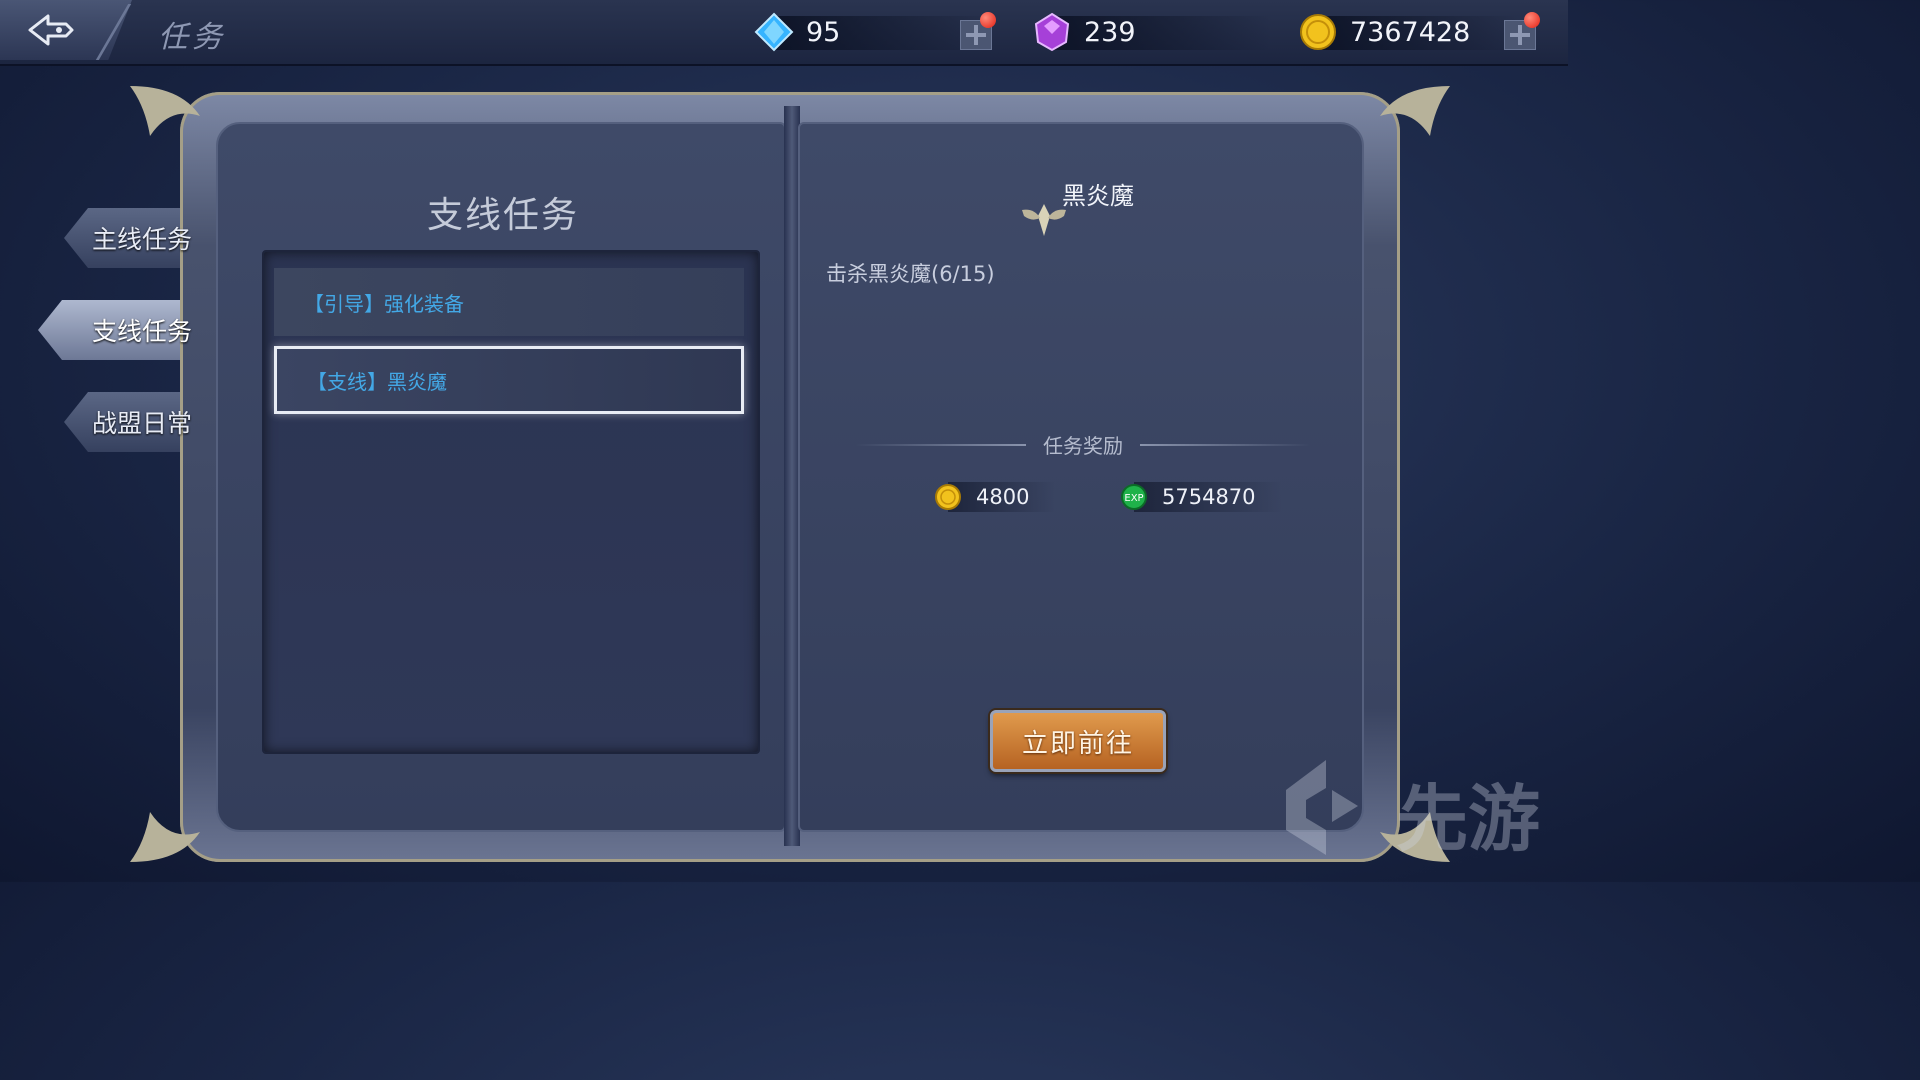  What do you see at coordinates (1468, 819) in the screenshot?
I see `watermark-text: 先游` at bounding box center [1468, 819].